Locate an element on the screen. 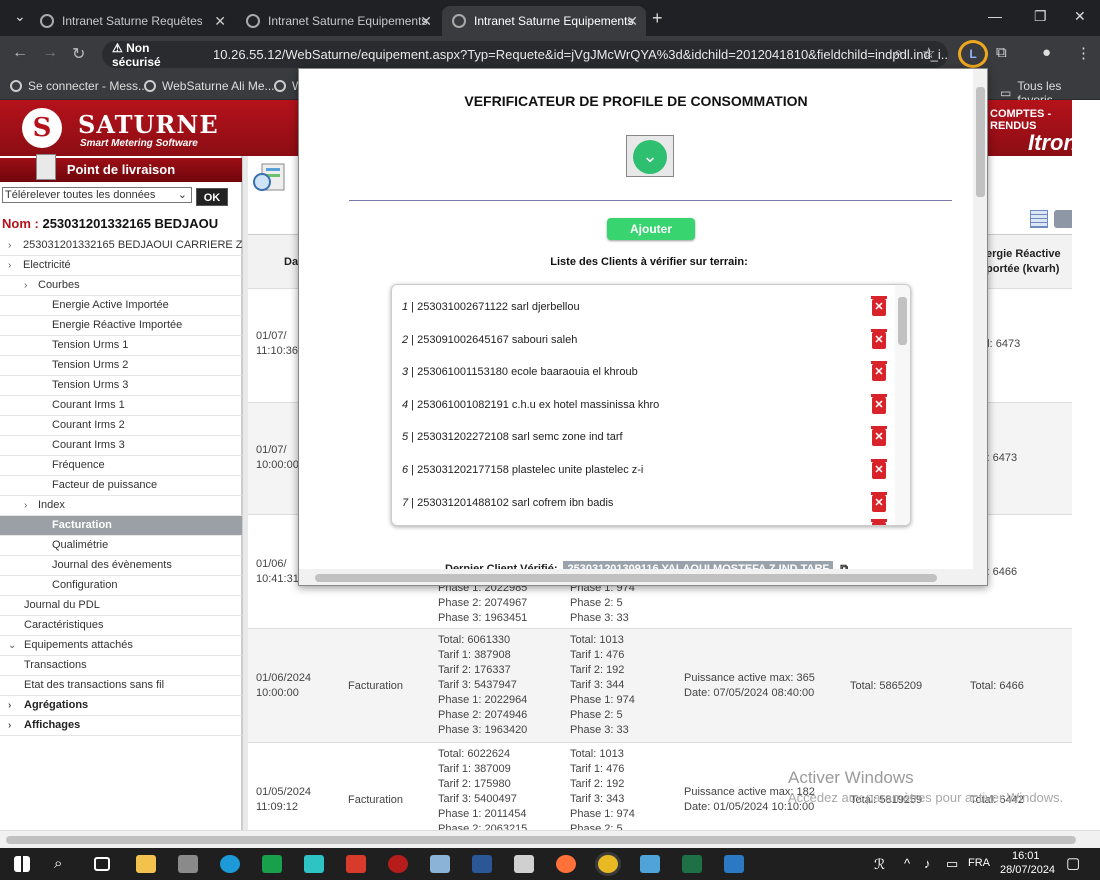 This screenshot has width=1100, height=880. sidebar-item: › Courbes is located at coordinates (121, 286).